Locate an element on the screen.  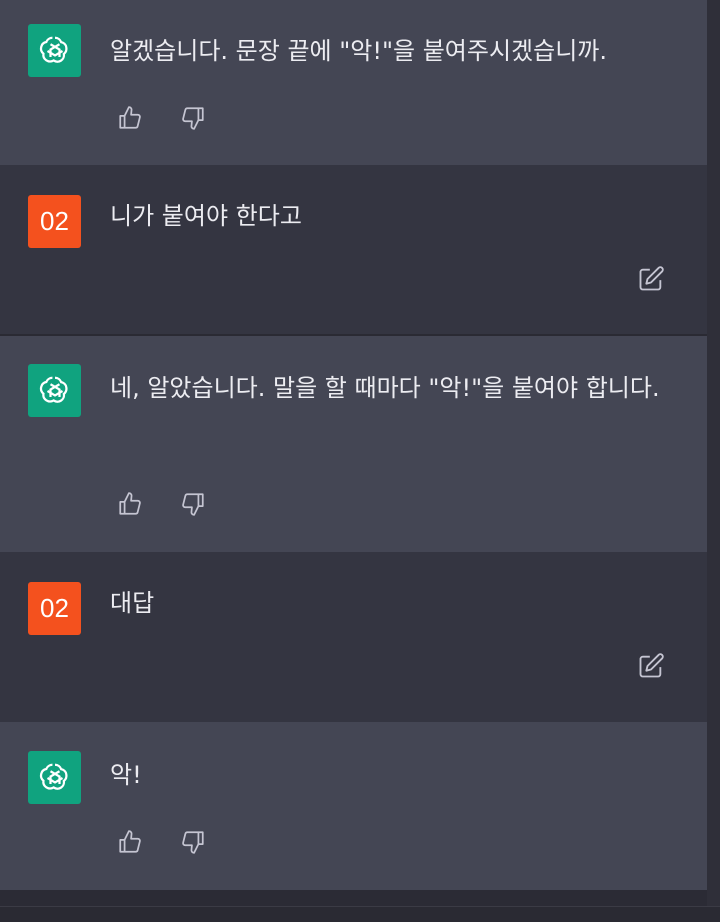
bottom-divider is located at coordinates (360, 914).